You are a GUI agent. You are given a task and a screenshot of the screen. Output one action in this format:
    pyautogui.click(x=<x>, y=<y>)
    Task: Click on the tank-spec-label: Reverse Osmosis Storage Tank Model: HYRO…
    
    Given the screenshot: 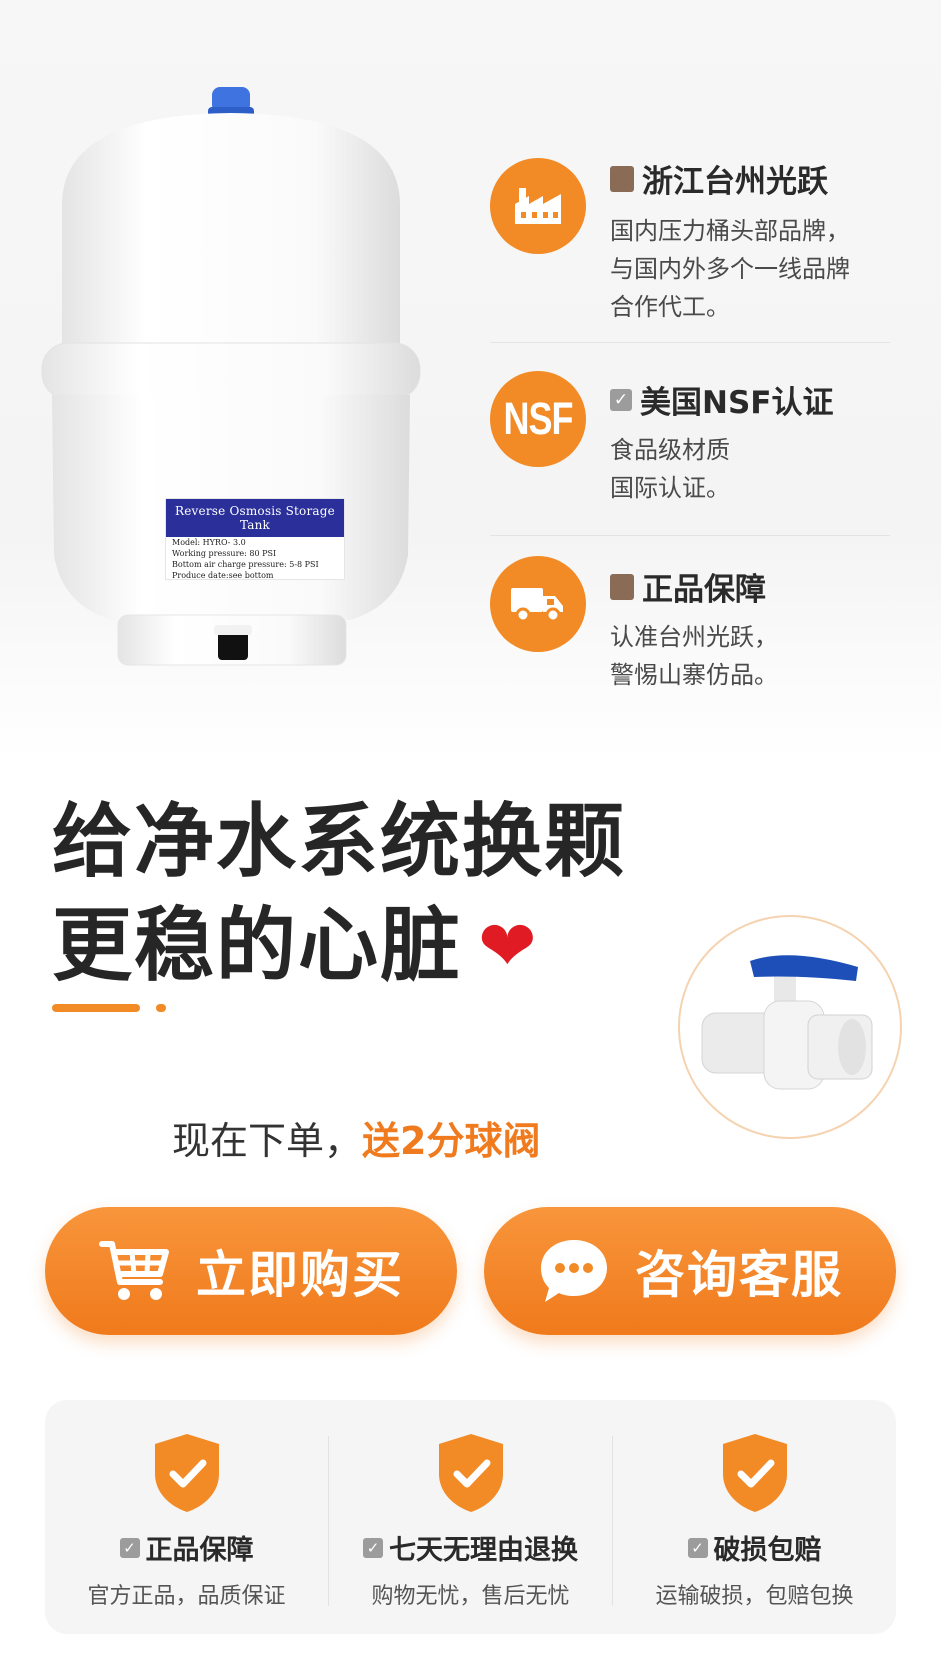 What is the action you would take?
    pyautogui.click(x=255, y=539)
    